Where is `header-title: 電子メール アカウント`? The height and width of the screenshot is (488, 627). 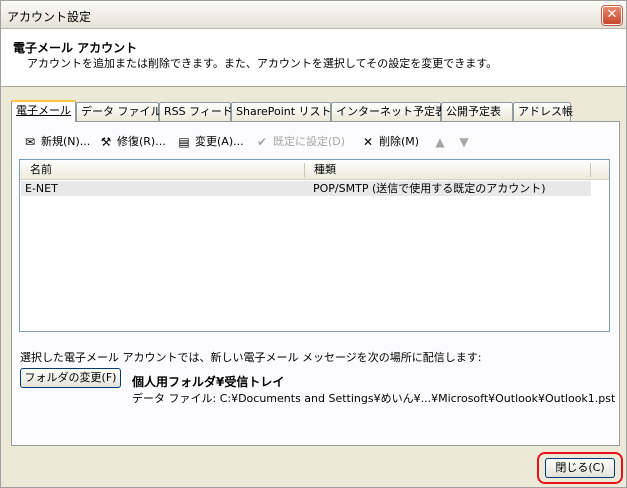 header-title: 電子メール アカウント is located at coordinates (75, 48).